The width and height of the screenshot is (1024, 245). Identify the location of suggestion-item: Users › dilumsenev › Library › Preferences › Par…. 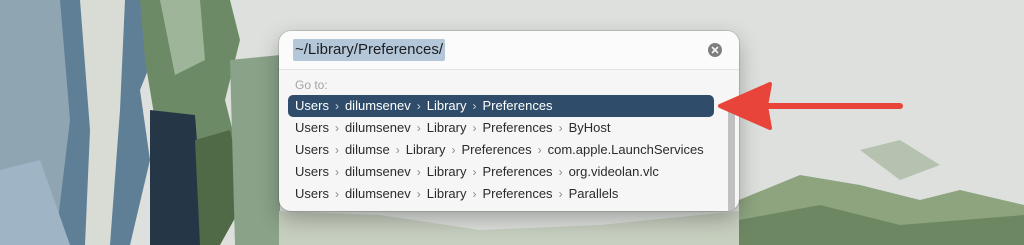
(501, 194).